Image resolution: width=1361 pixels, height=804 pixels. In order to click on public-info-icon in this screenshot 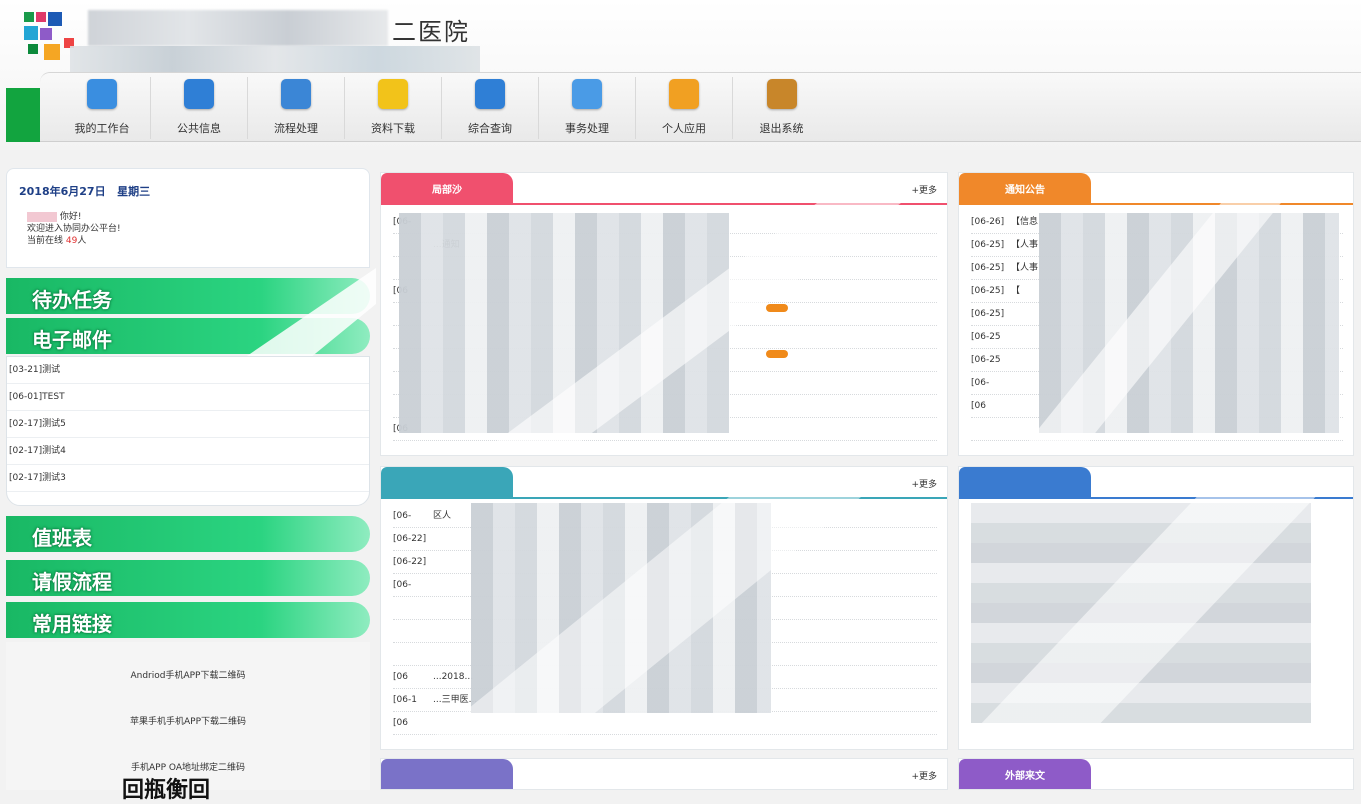, I will do `click(199, 94)`.